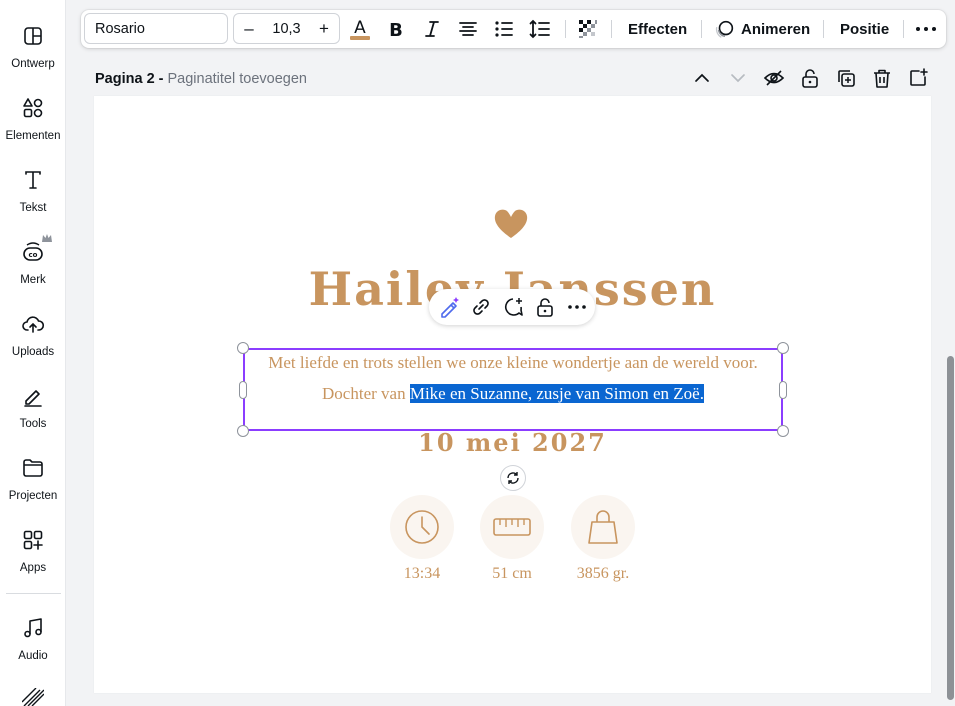 This screenshot has width=955, height=706. What do you see at coordinates (774, 78) in the screenshot?
I see `hide-page-icon` at bounding box center [774, 78].